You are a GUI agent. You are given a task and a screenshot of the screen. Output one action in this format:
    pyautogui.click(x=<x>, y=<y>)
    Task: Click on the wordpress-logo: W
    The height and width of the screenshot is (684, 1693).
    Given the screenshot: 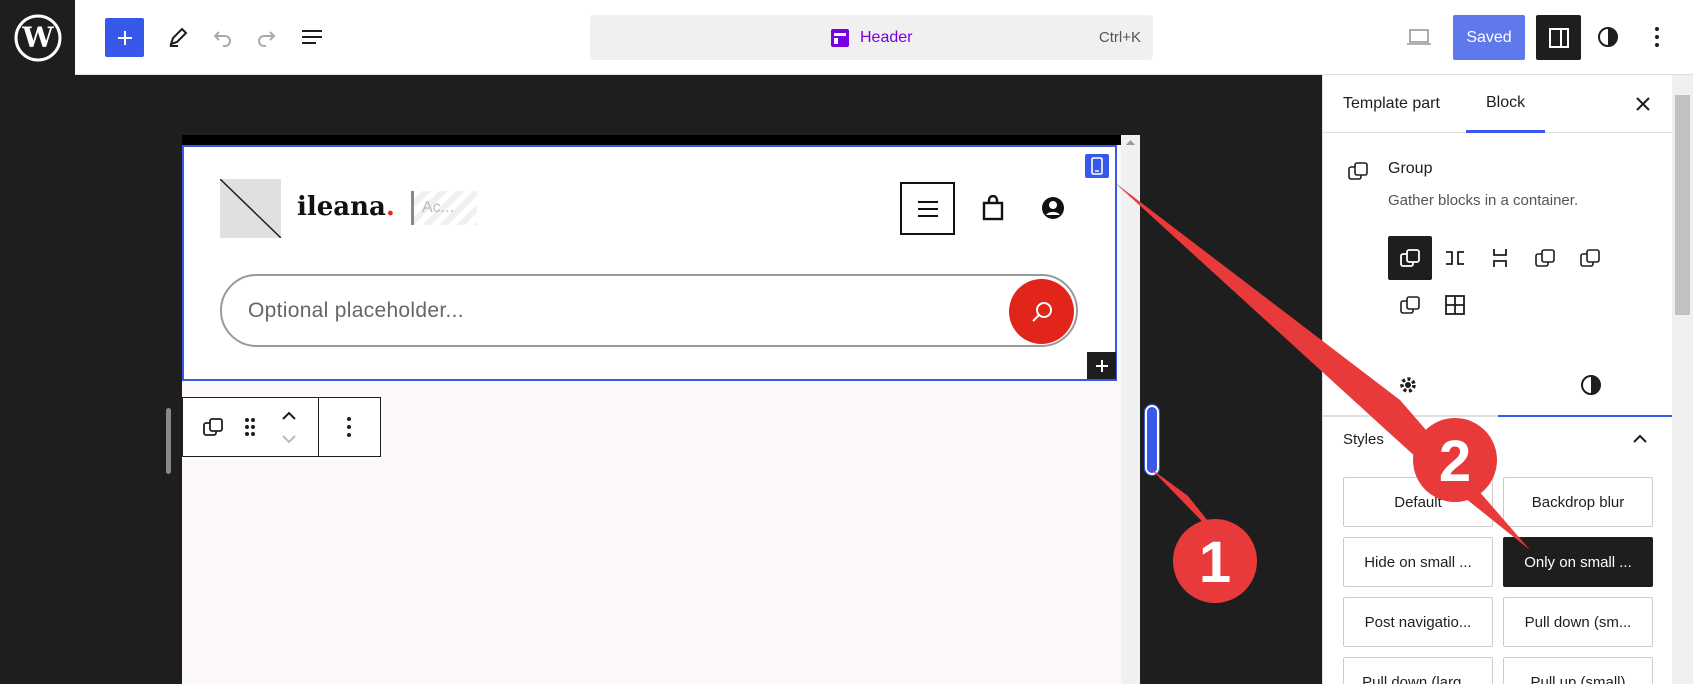 What is the action you would take?
    pyautogui.click(x=37, y=37)
    